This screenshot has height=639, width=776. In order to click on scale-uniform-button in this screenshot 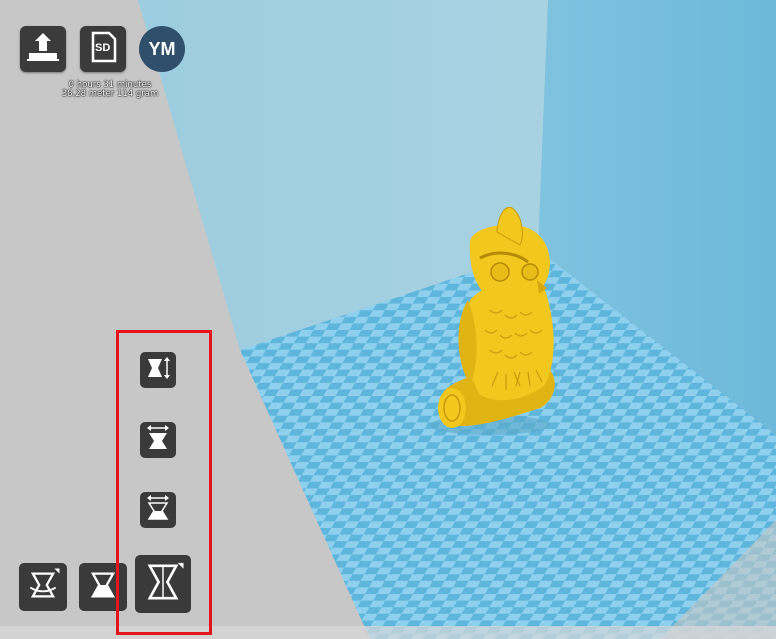, I will do `click(163, 584)`.